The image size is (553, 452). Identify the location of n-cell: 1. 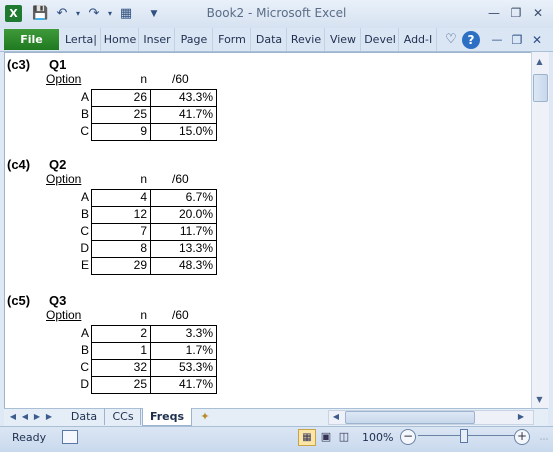
(121, 350).